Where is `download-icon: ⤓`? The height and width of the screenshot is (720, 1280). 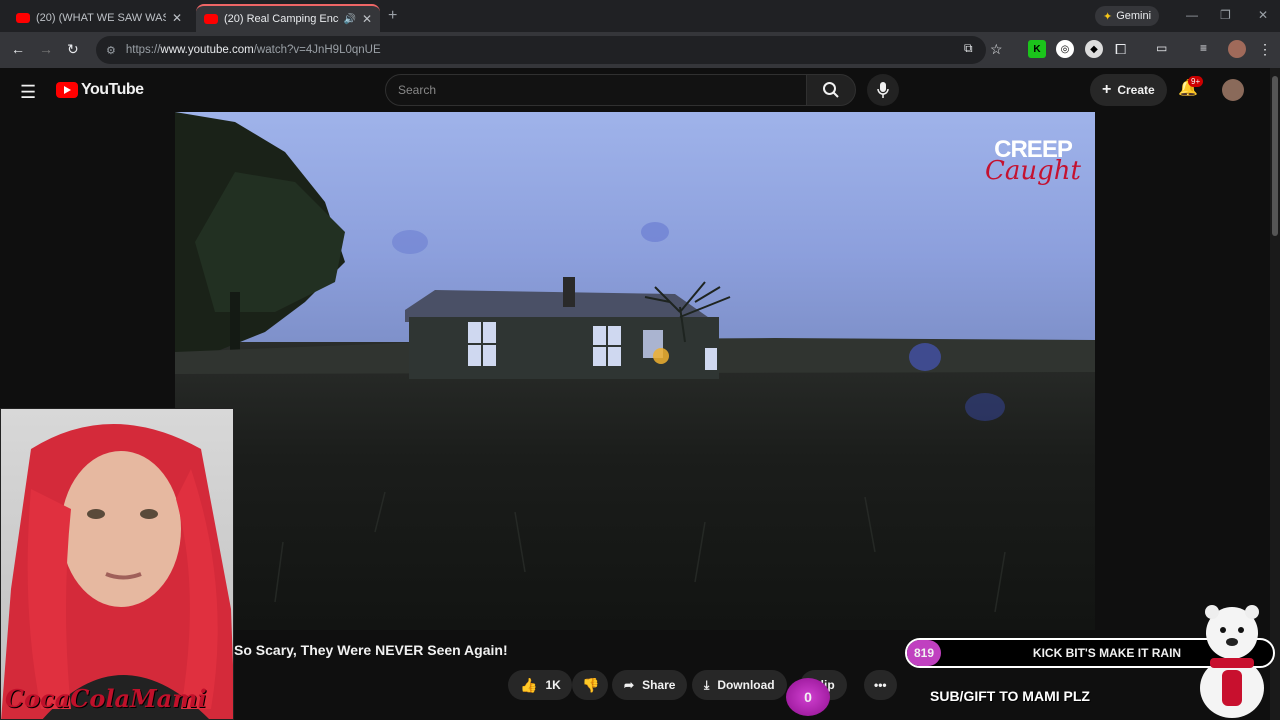
download-icon: ⤓ is located at coordinates (707, 684).